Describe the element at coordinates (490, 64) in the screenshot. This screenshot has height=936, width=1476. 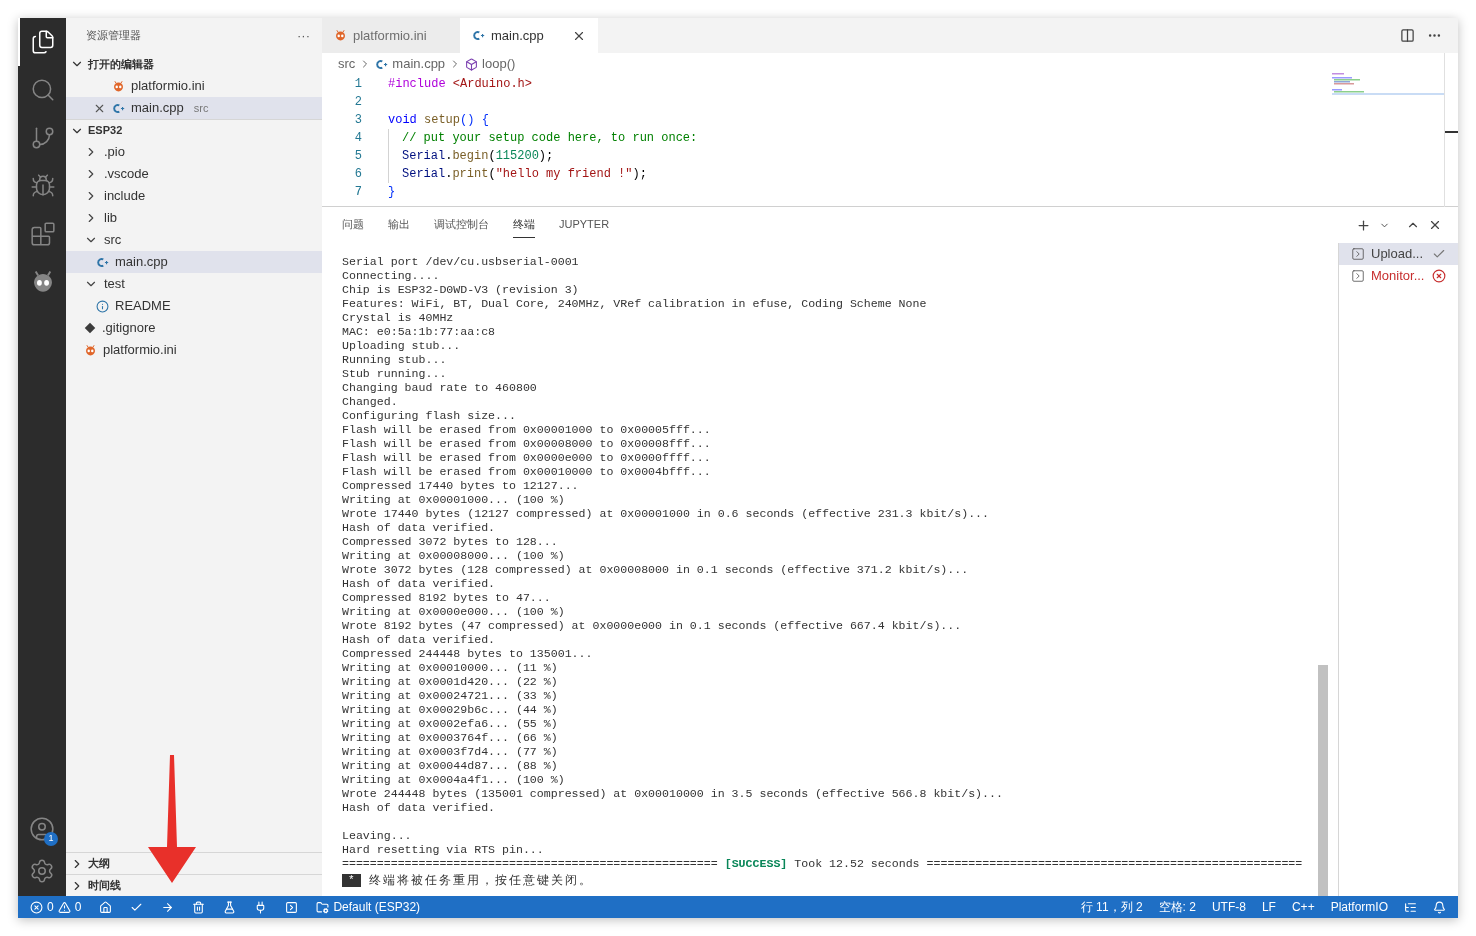
I see `breadcrumb-item: loop()` at that location.